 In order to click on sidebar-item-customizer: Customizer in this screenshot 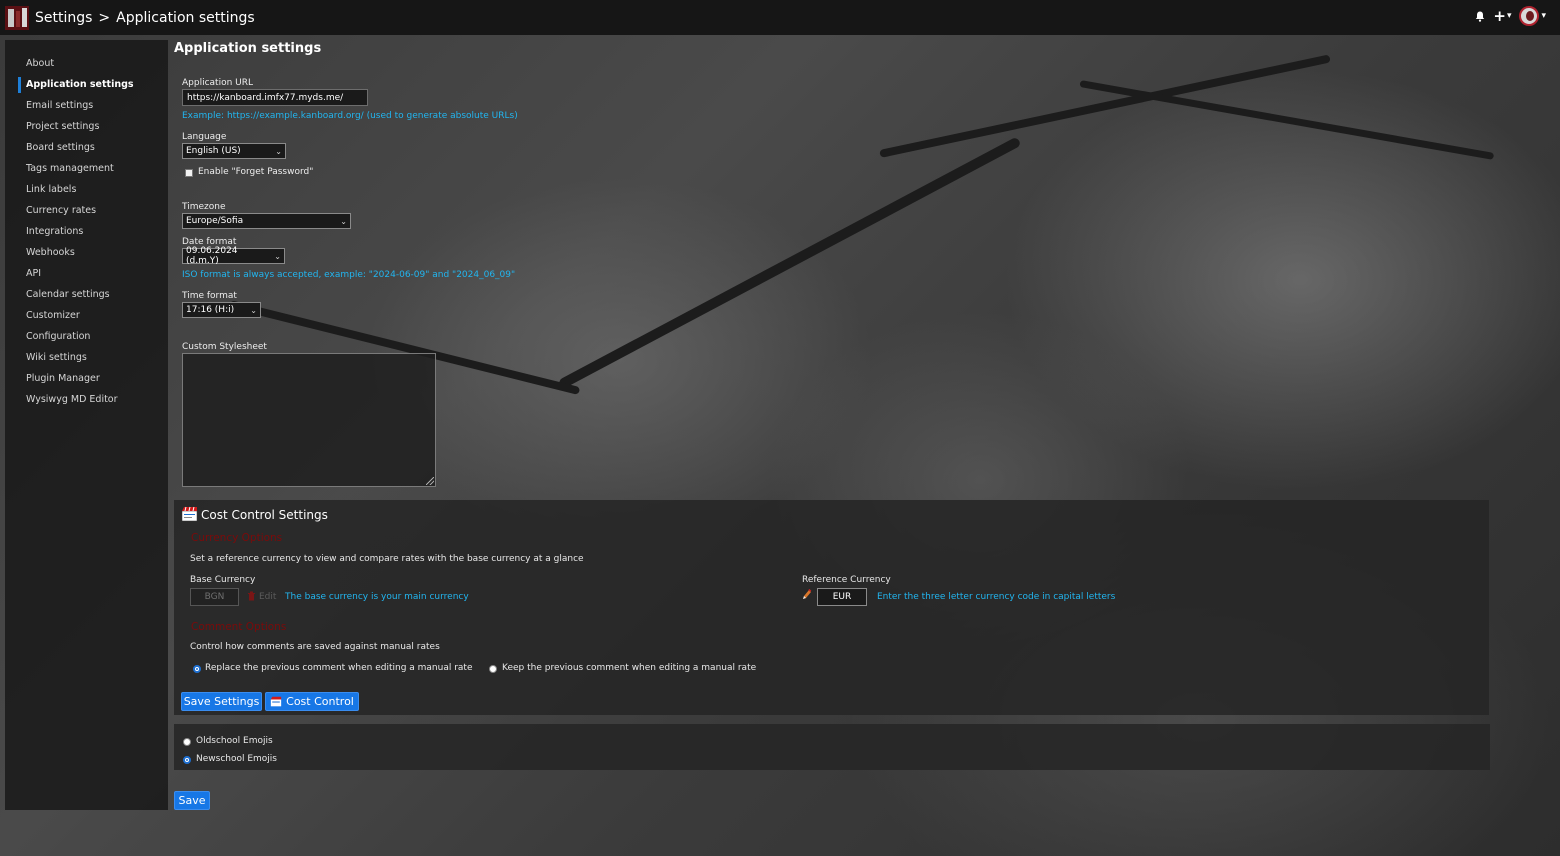, I will do `click(86, 315)`.